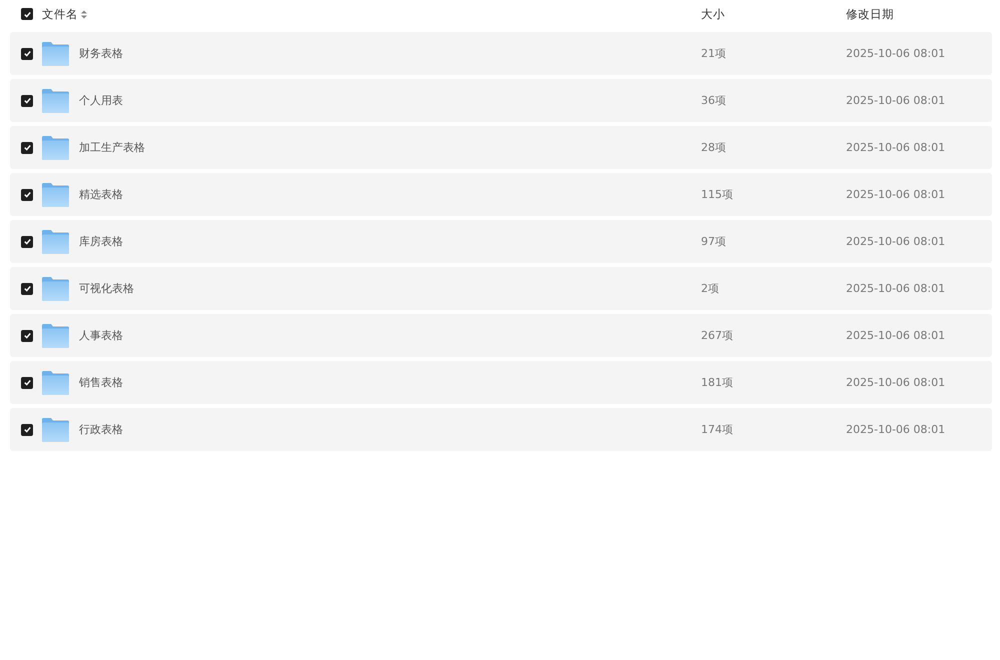 This screenshot has height=660, width=1000. Describe the element at coordinates (870, 14) in the screenshot. I see `column-header: 修改日期` at that location.